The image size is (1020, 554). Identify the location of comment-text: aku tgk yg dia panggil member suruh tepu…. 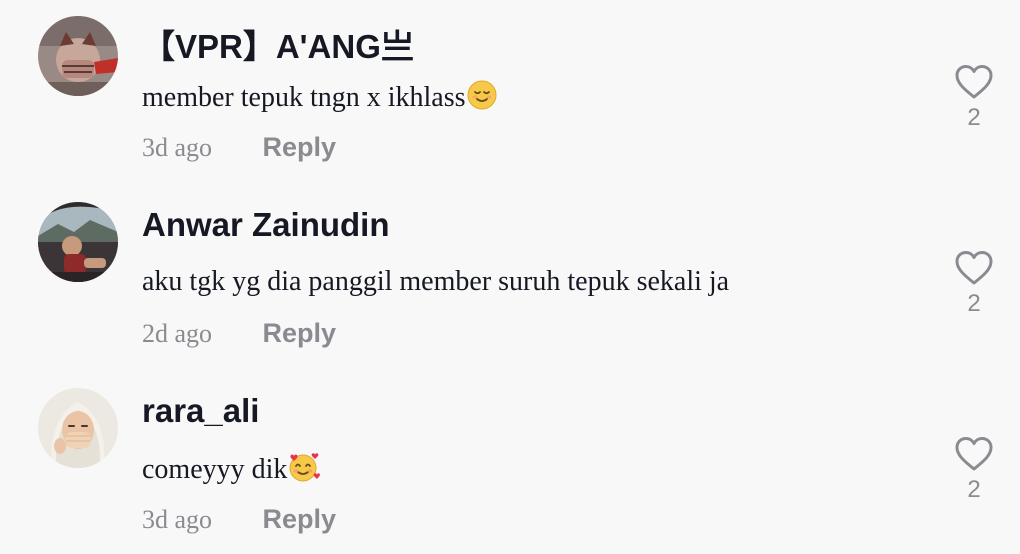
(435, 282).